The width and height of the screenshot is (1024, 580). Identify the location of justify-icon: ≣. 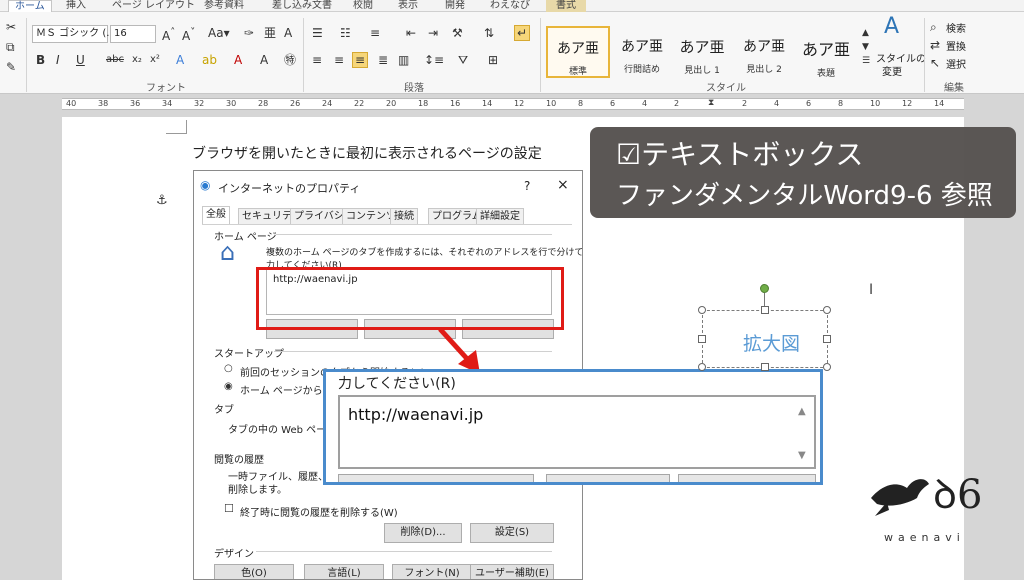
(383, 60).